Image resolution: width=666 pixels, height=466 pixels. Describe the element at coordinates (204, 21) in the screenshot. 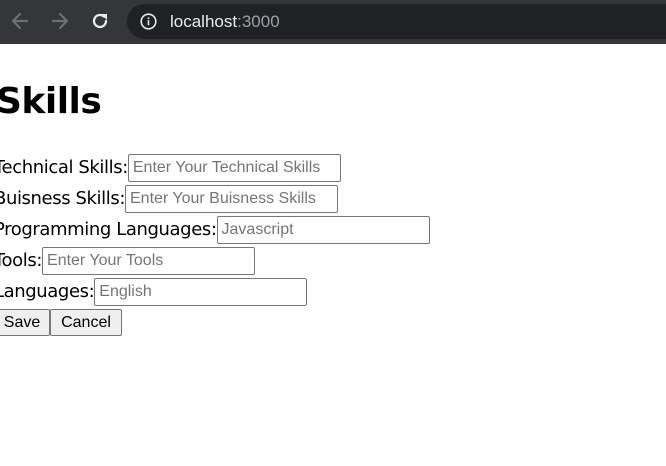

I see `url-host: localhost` at that location.